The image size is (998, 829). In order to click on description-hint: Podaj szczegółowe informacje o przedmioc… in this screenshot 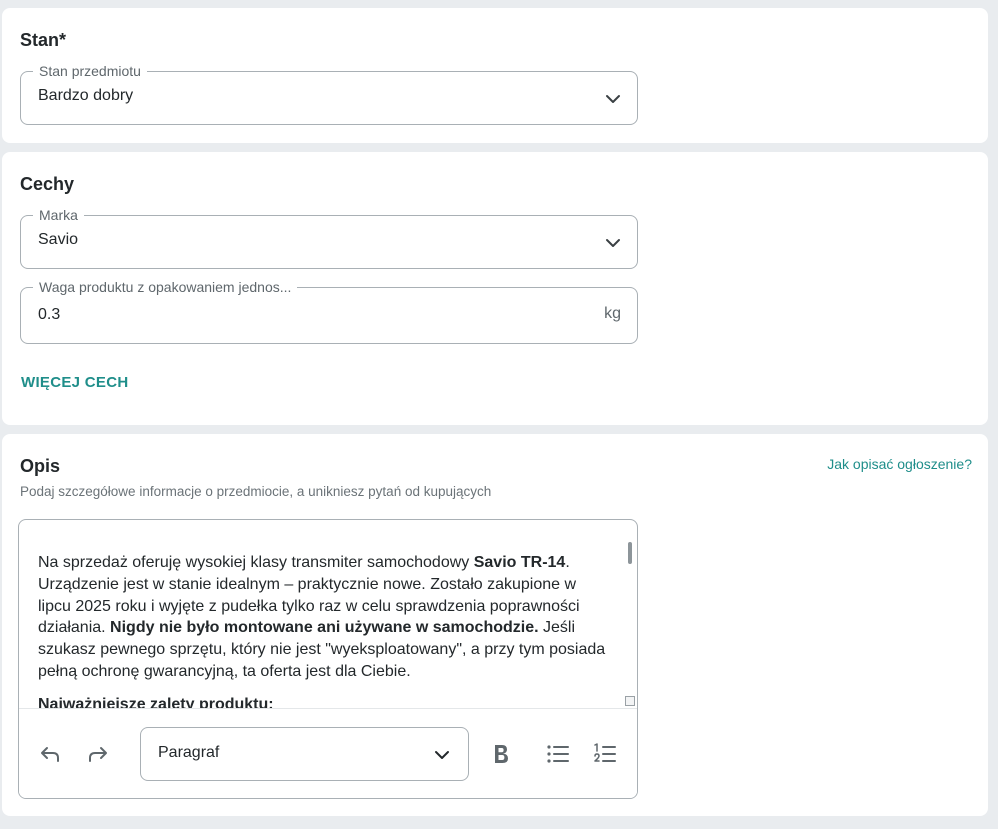, I will do `click(256, 491)`.